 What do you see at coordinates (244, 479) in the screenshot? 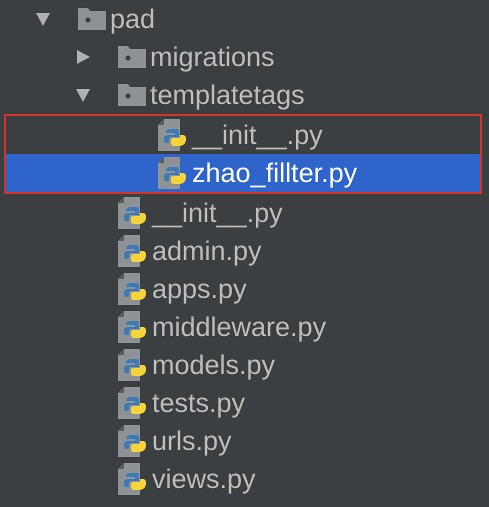
I see `tree-item: views.py` at bounding box center [244, 479].